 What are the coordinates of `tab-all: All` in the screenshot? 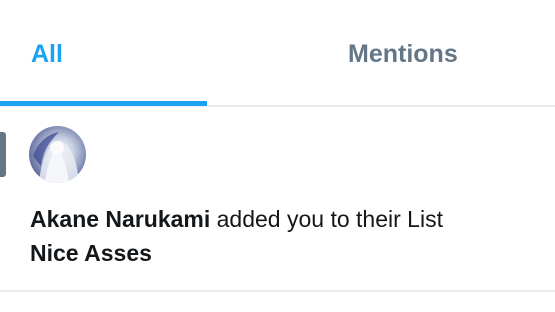 It's located at (103, 53).